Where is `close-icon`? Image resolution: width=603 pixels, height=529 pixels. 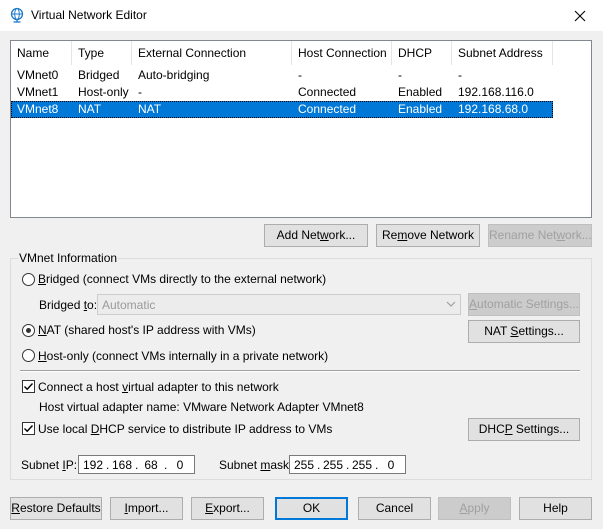
close-icon is located at coordinates (580, 15).